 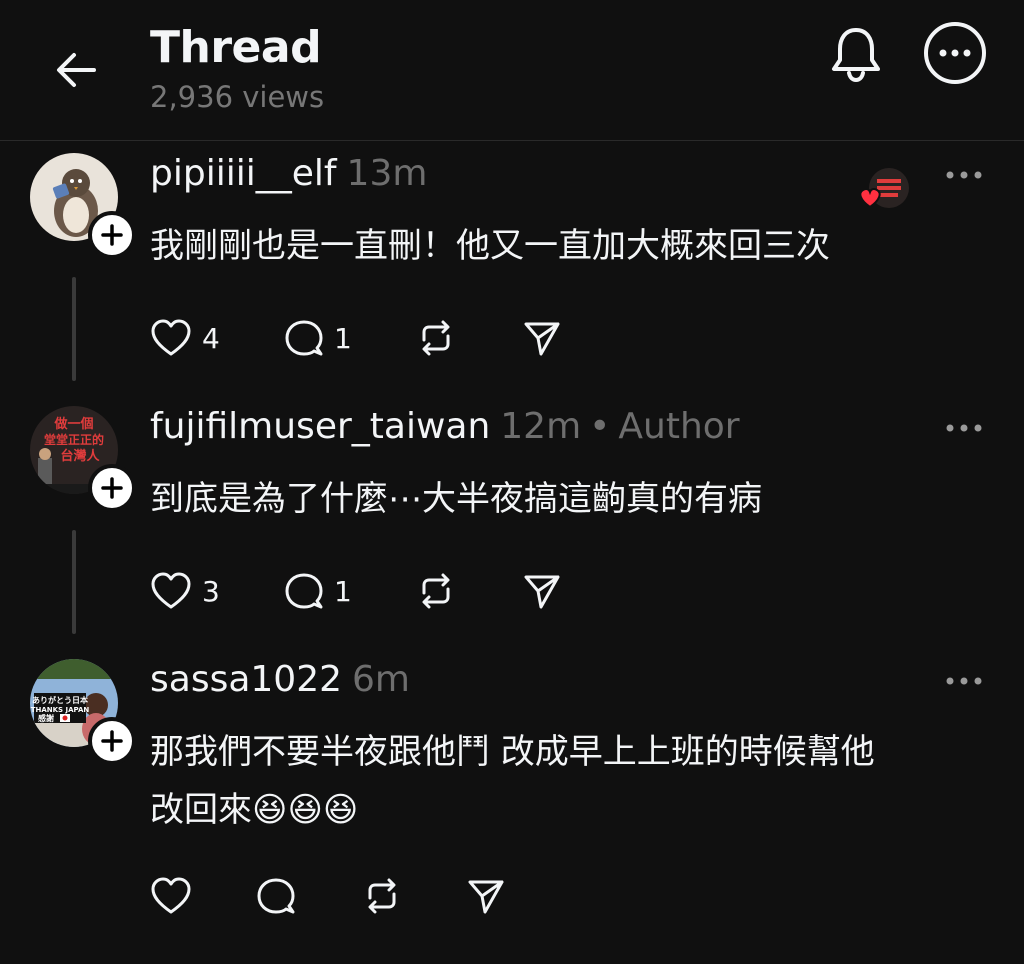 I want to click on comment-meta: sassa1022 6m, so click(x=280, y=679).